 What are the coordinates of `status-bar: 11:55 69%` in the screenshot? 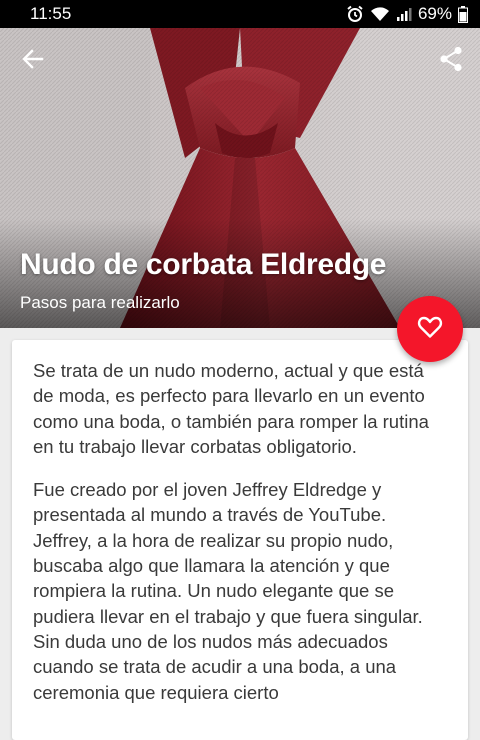 It's located at (240, 14).